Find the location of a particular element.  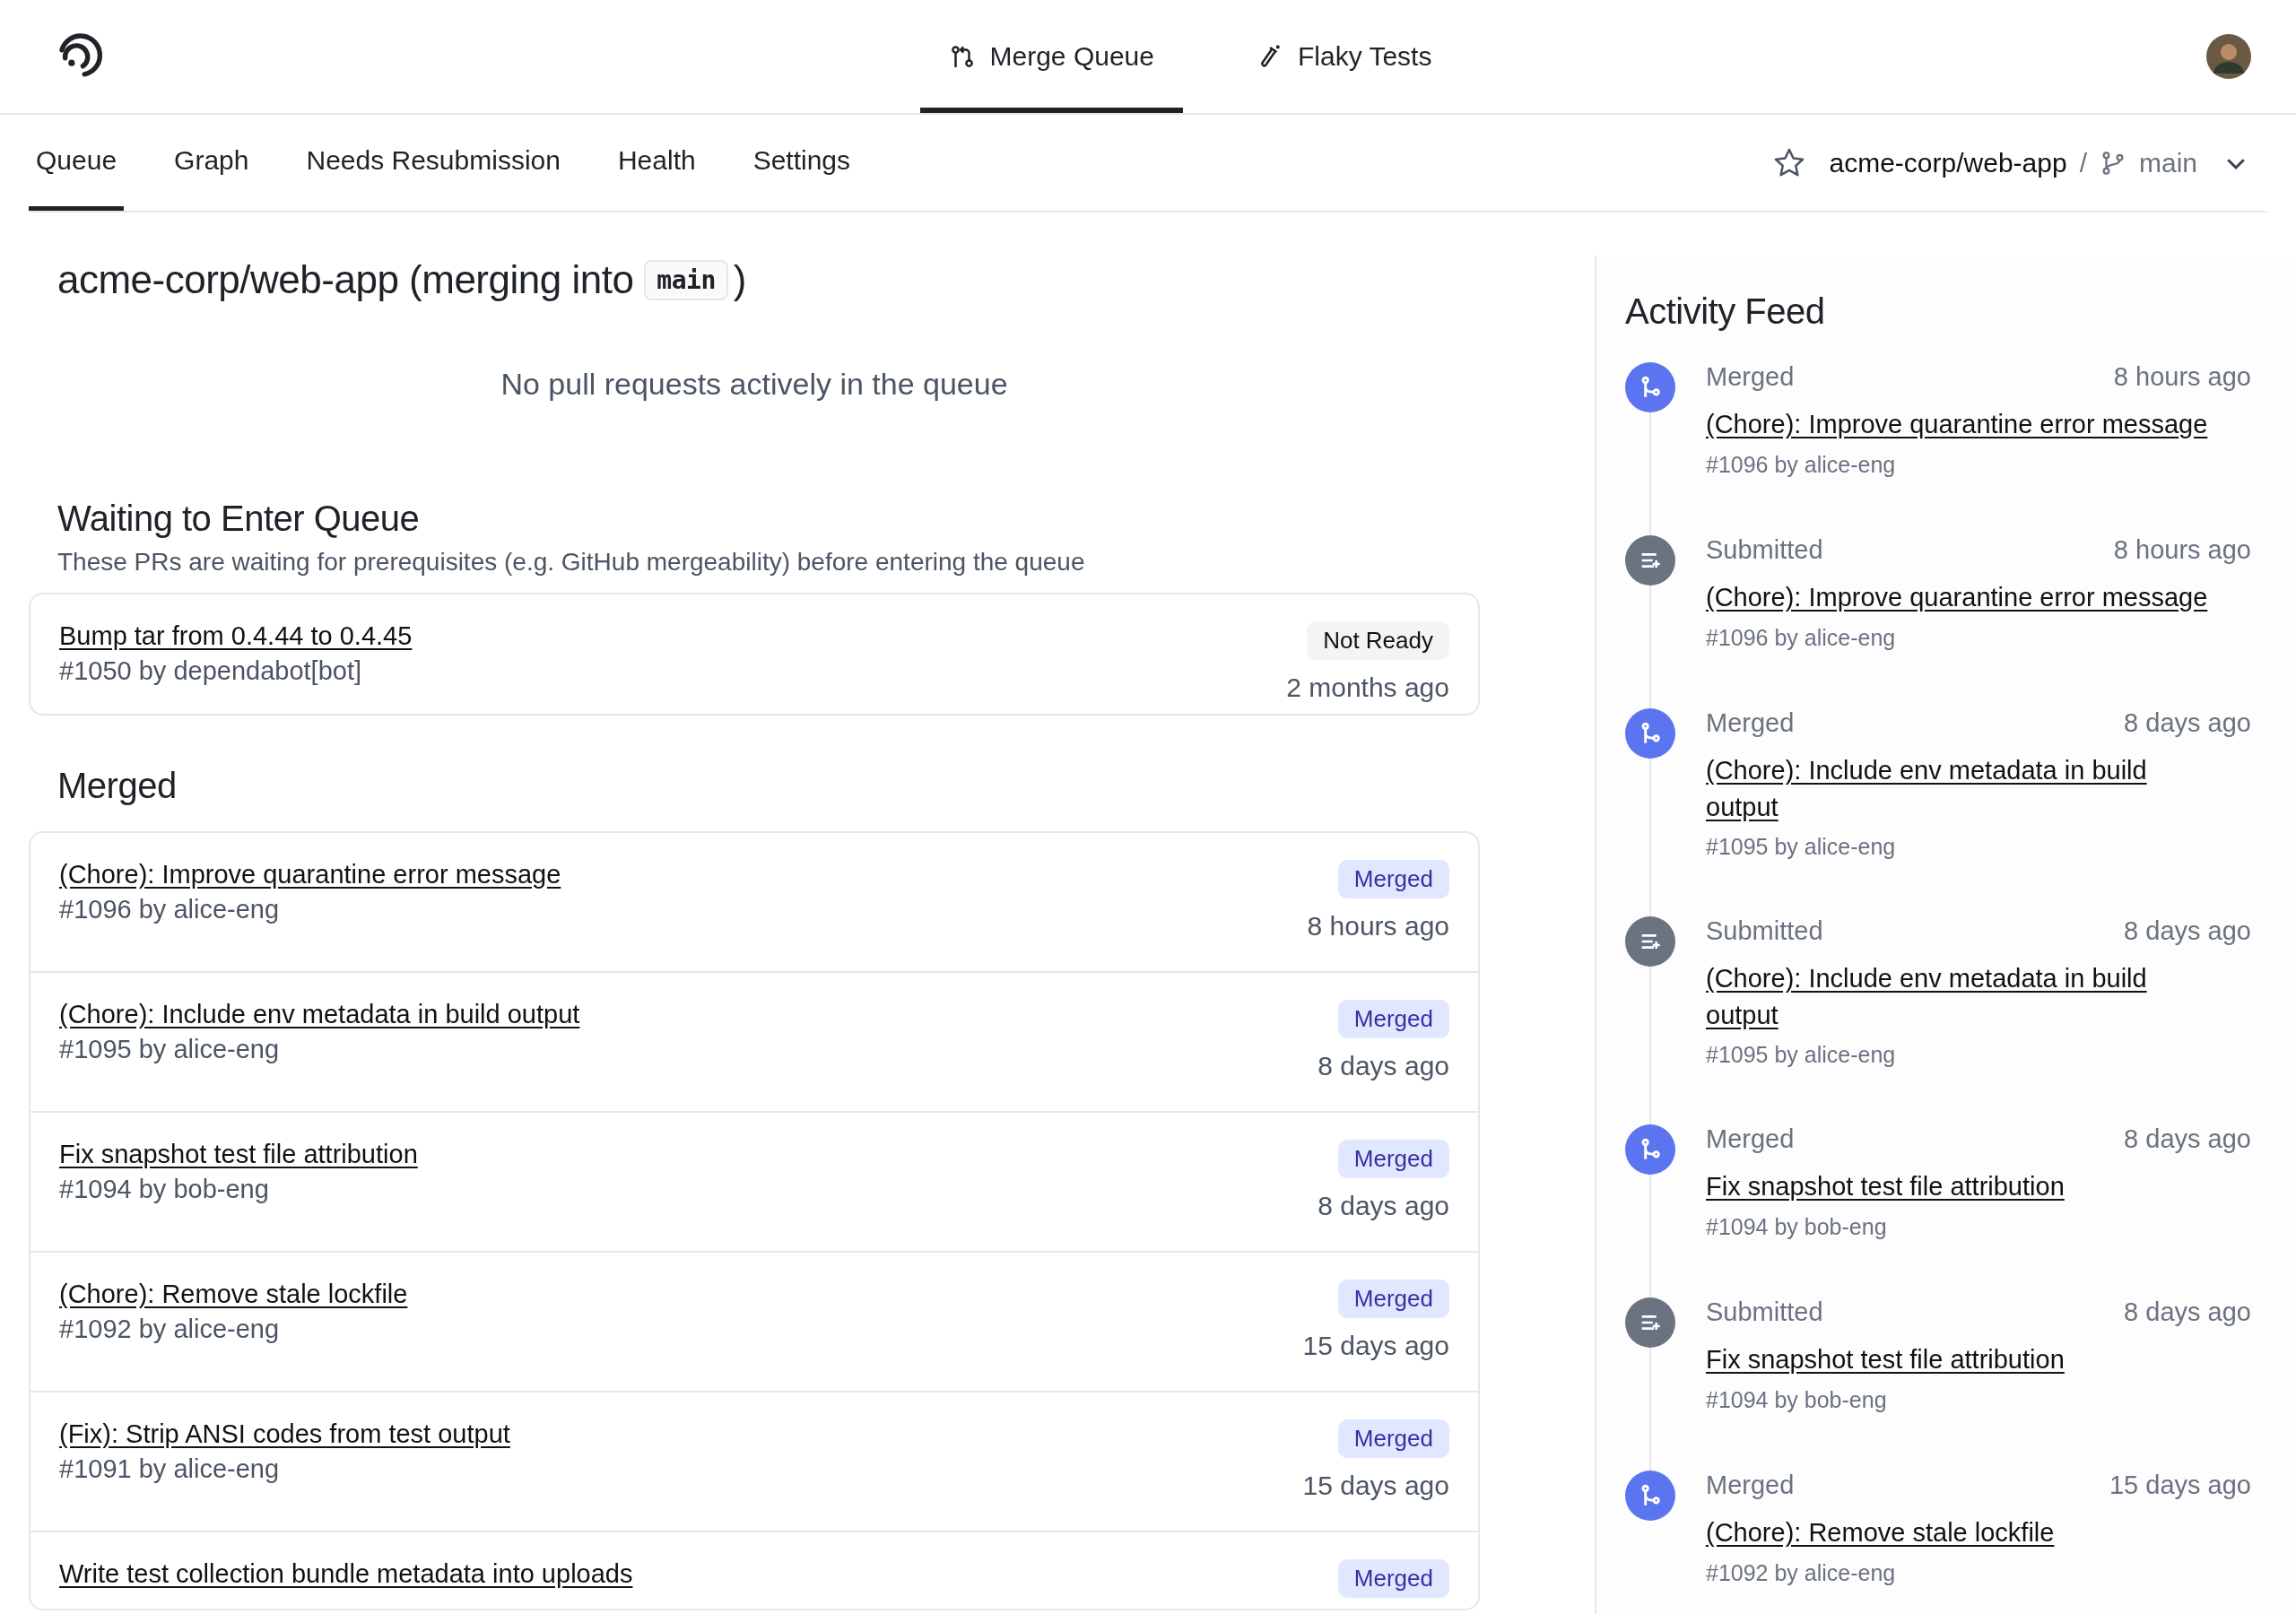

section-tab: Health is located at coordinates (656, 163).